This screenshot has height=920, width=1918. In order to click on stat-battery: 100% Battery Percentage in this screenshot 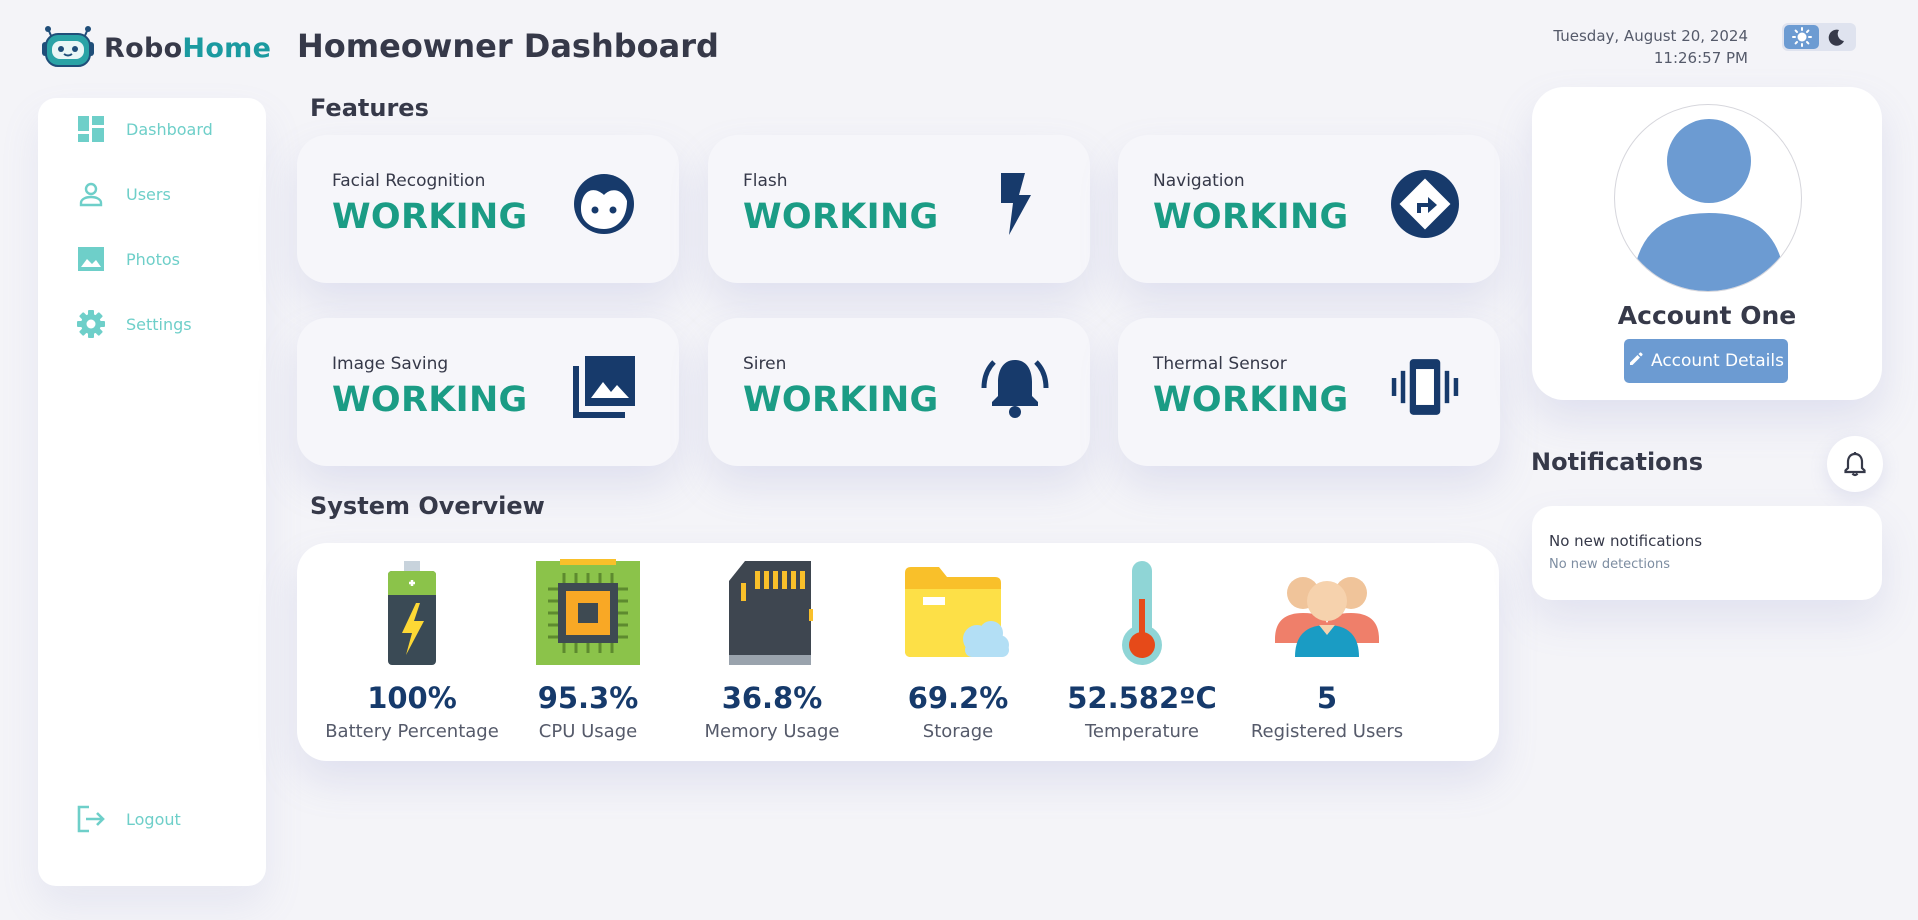, I will do `click(412, 650)`.